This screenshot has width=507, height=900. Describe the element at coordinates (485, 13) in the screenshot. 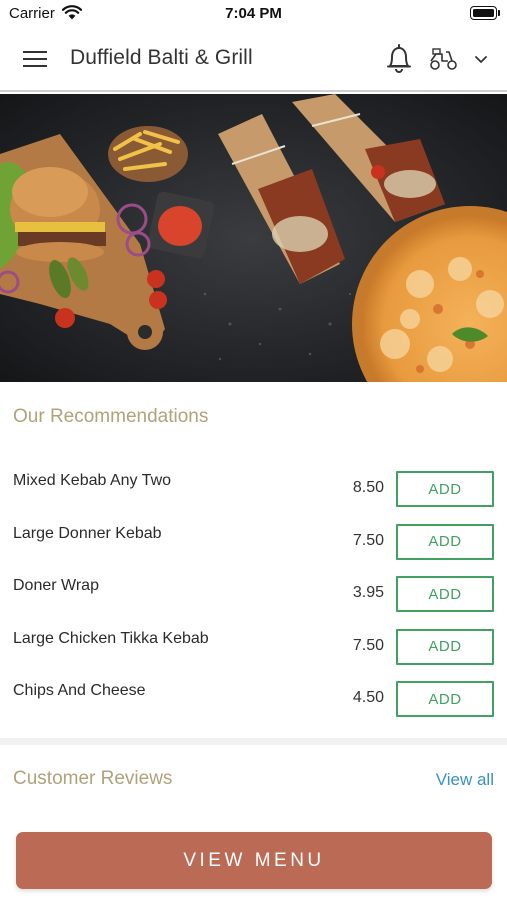

I see `battery-icon` at that location.